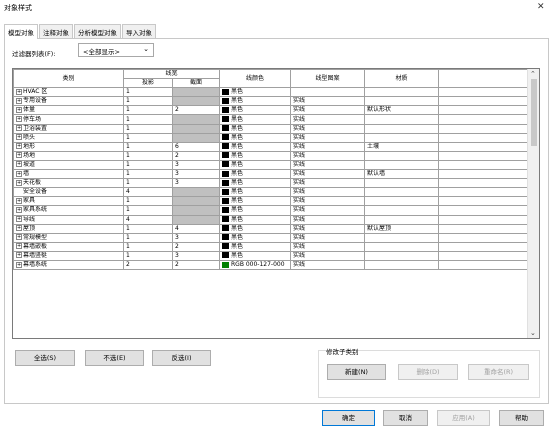 This screenshot has width=554, height=431. Describe the element at coordinates (68, 79) in the screenshot. I see `header-category: 类别` at that location.